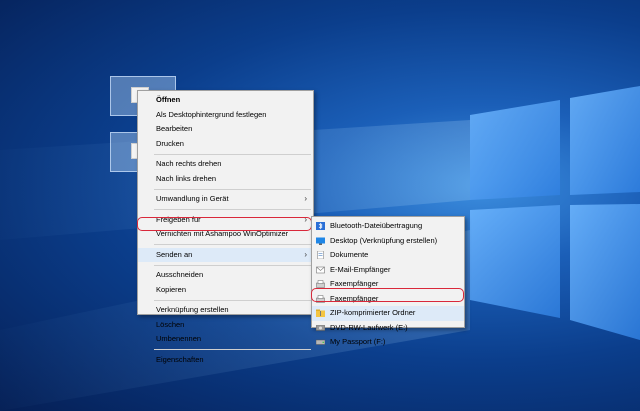 This screenshot has width=640, height=411. What do you see at coordinates (376, 225) in the screenshot?
I see `submenu-item-label: Bluetooth-Dateiübertragung` at bounding box center [376, 225].